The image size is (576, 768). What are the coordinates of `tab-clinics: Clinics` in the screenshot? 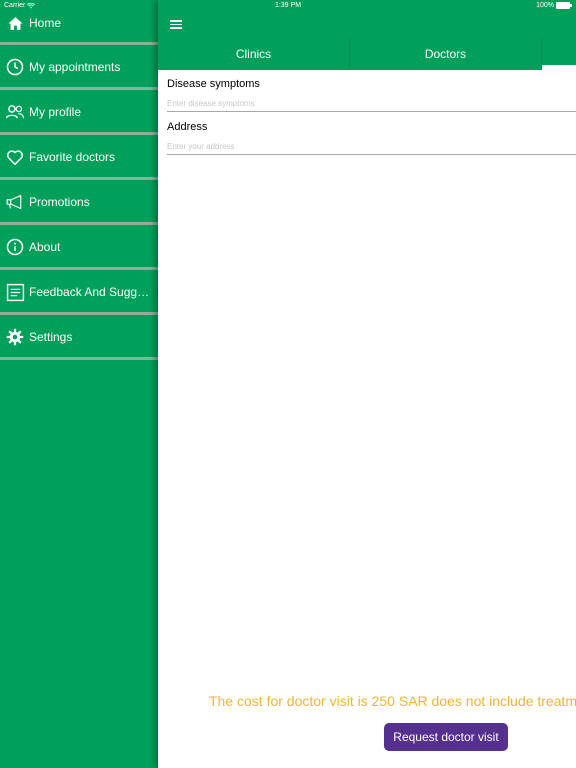 It's located at (253, 53).